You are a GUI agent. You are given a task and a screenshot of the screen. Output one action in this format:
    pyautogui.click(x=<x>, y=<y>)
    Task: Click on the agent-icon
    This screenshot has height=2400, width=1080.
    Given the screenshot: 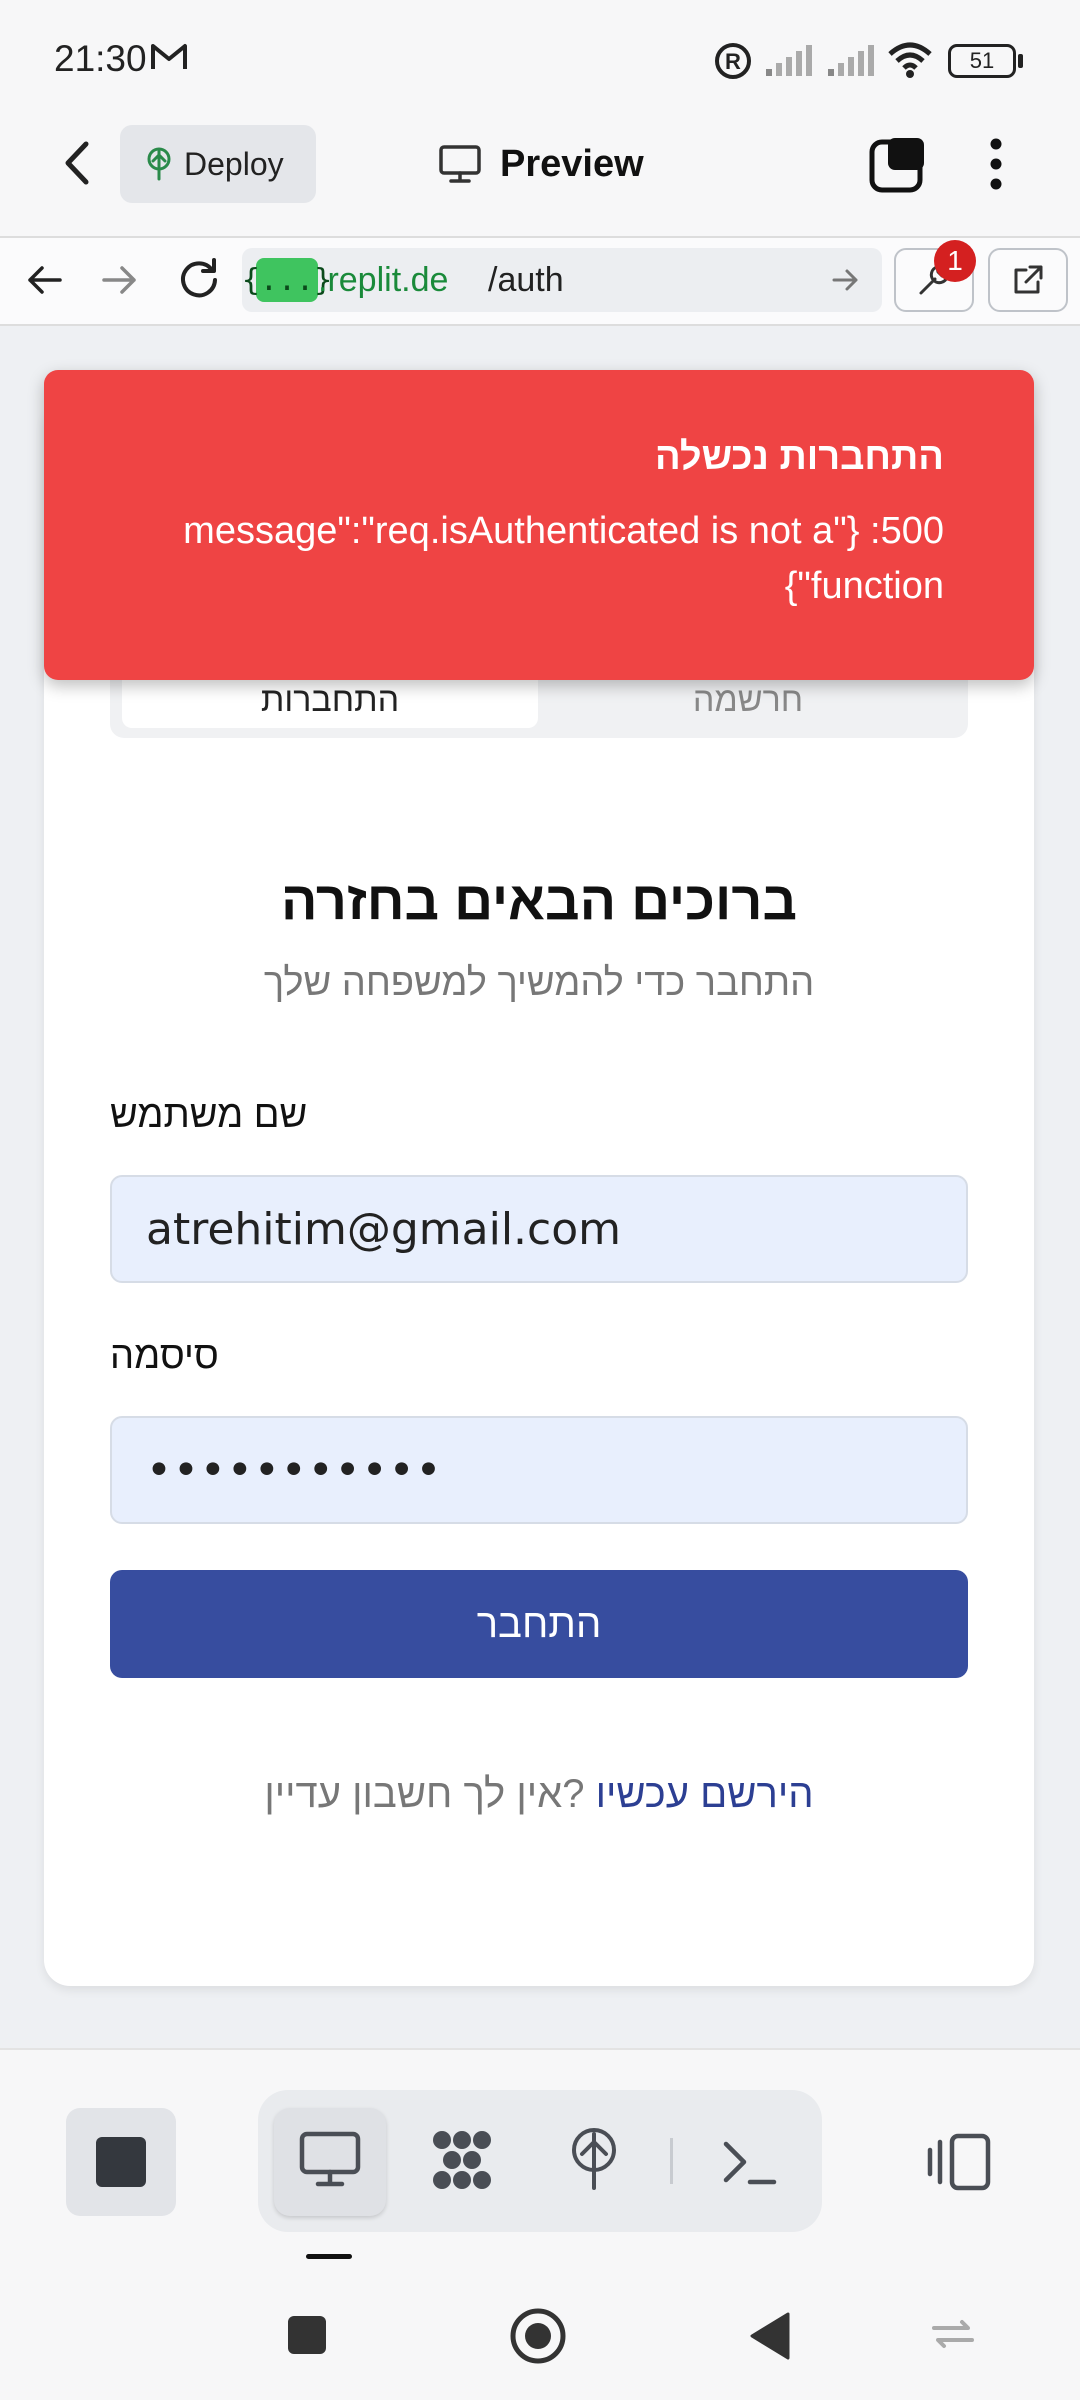 What is the action you would take?
    pyautogui.click(x=462, y=2160)
    